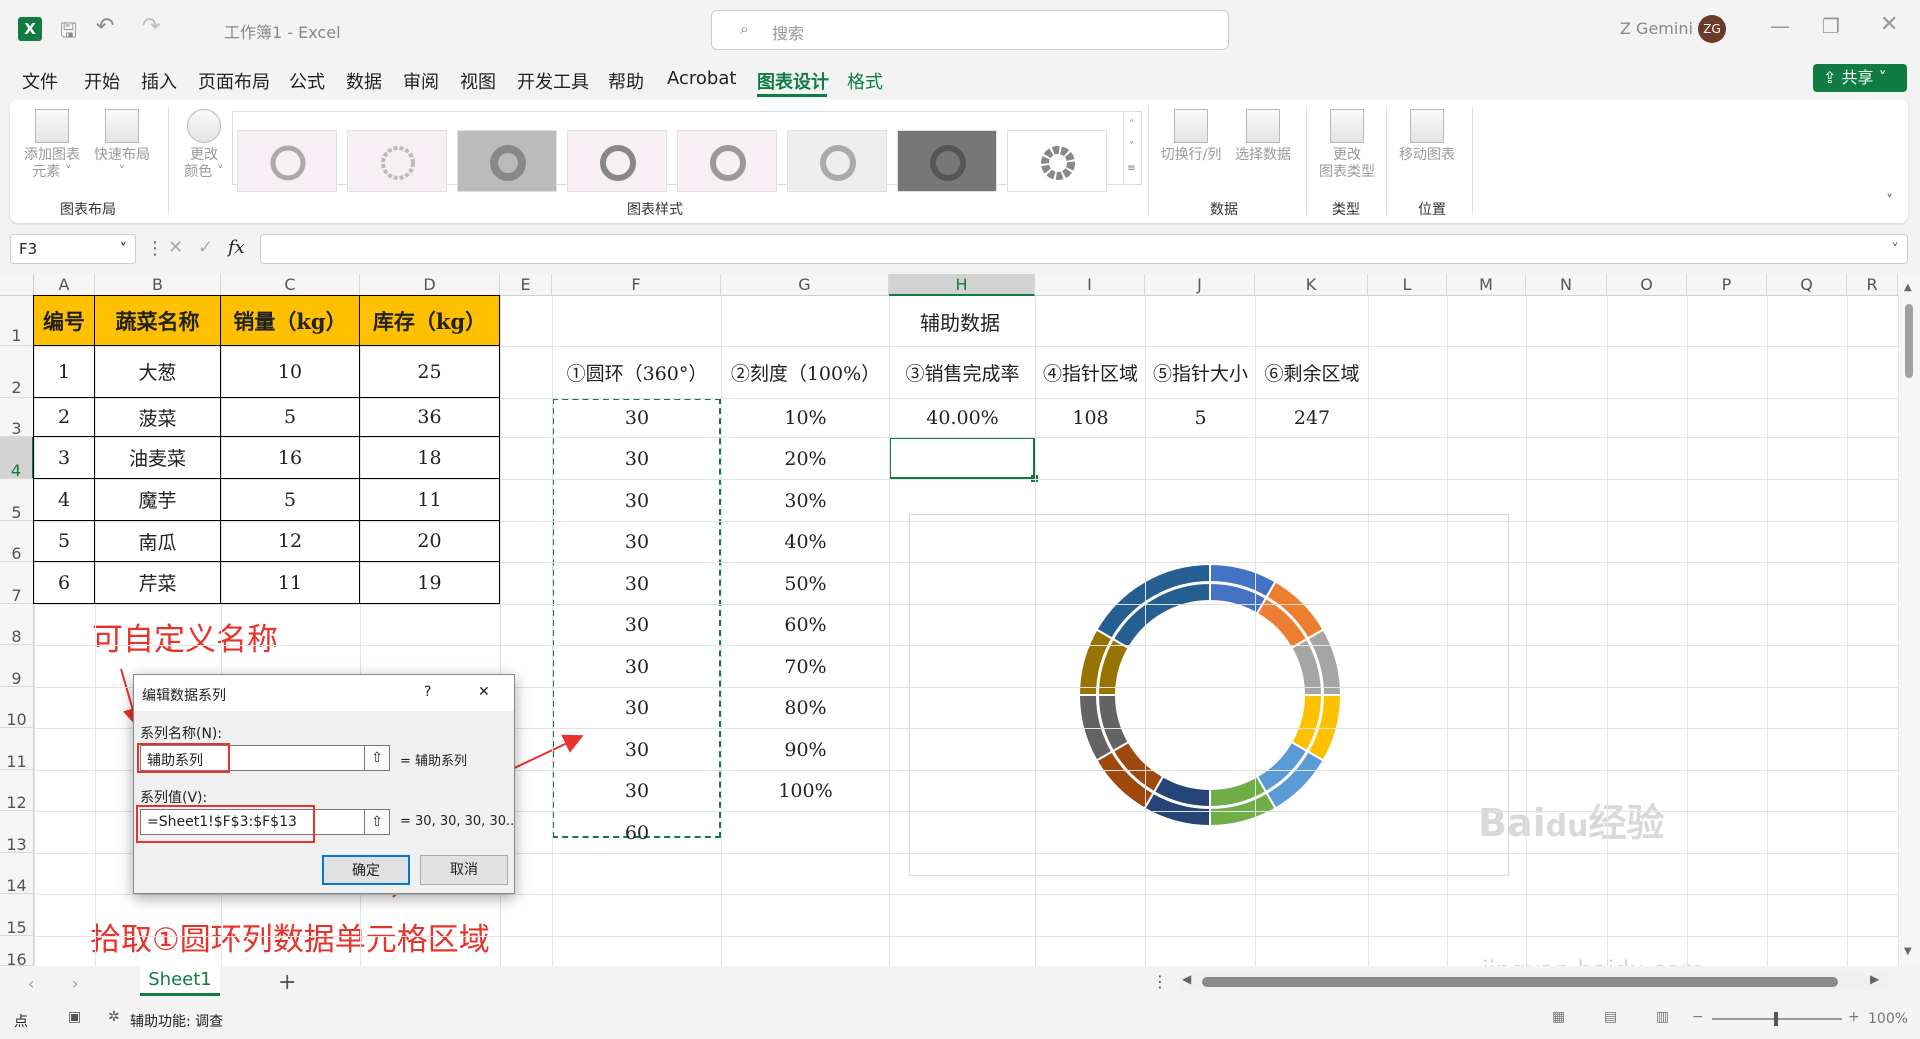  Describe the element at coordinates (157, 582) in the screenshot. I see `table-cell: 芹菜` at that location.